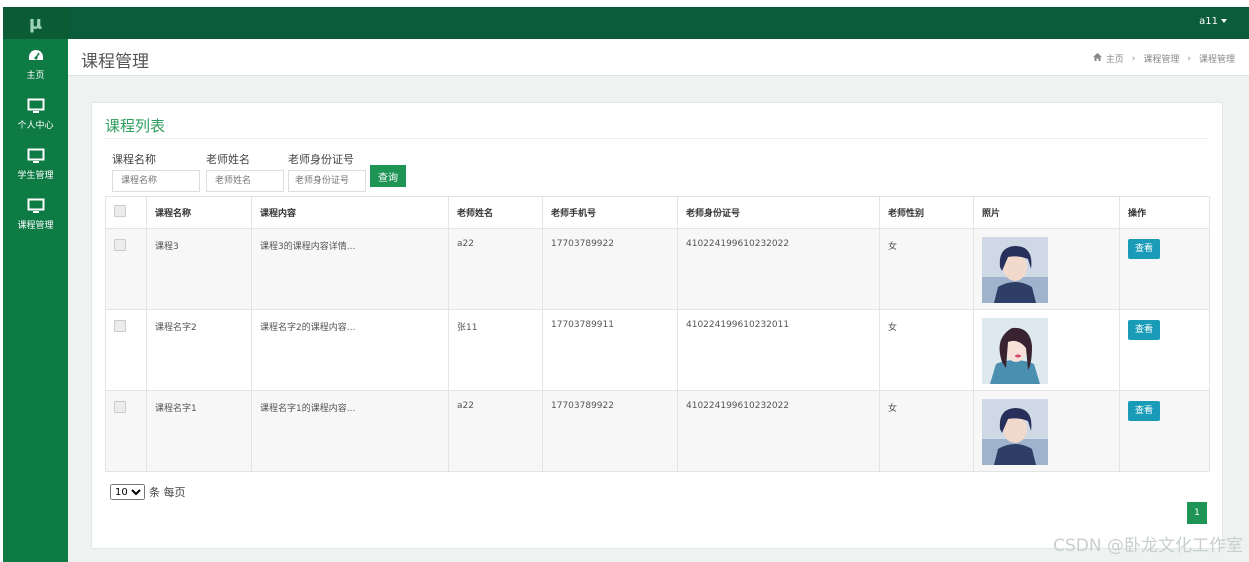 This screenshot has height=562, width=1249. I want to click on sidebar-item-home: 主页, so click(35, 64).